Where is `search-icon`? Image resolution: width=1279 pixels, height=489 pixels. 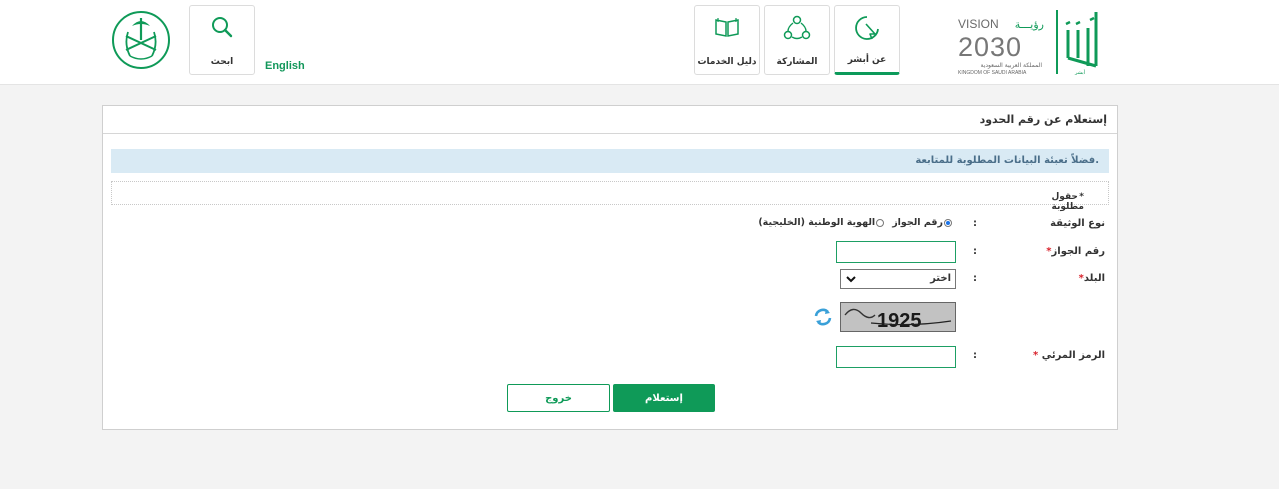 search-icon is located at coordinates (222, 27).